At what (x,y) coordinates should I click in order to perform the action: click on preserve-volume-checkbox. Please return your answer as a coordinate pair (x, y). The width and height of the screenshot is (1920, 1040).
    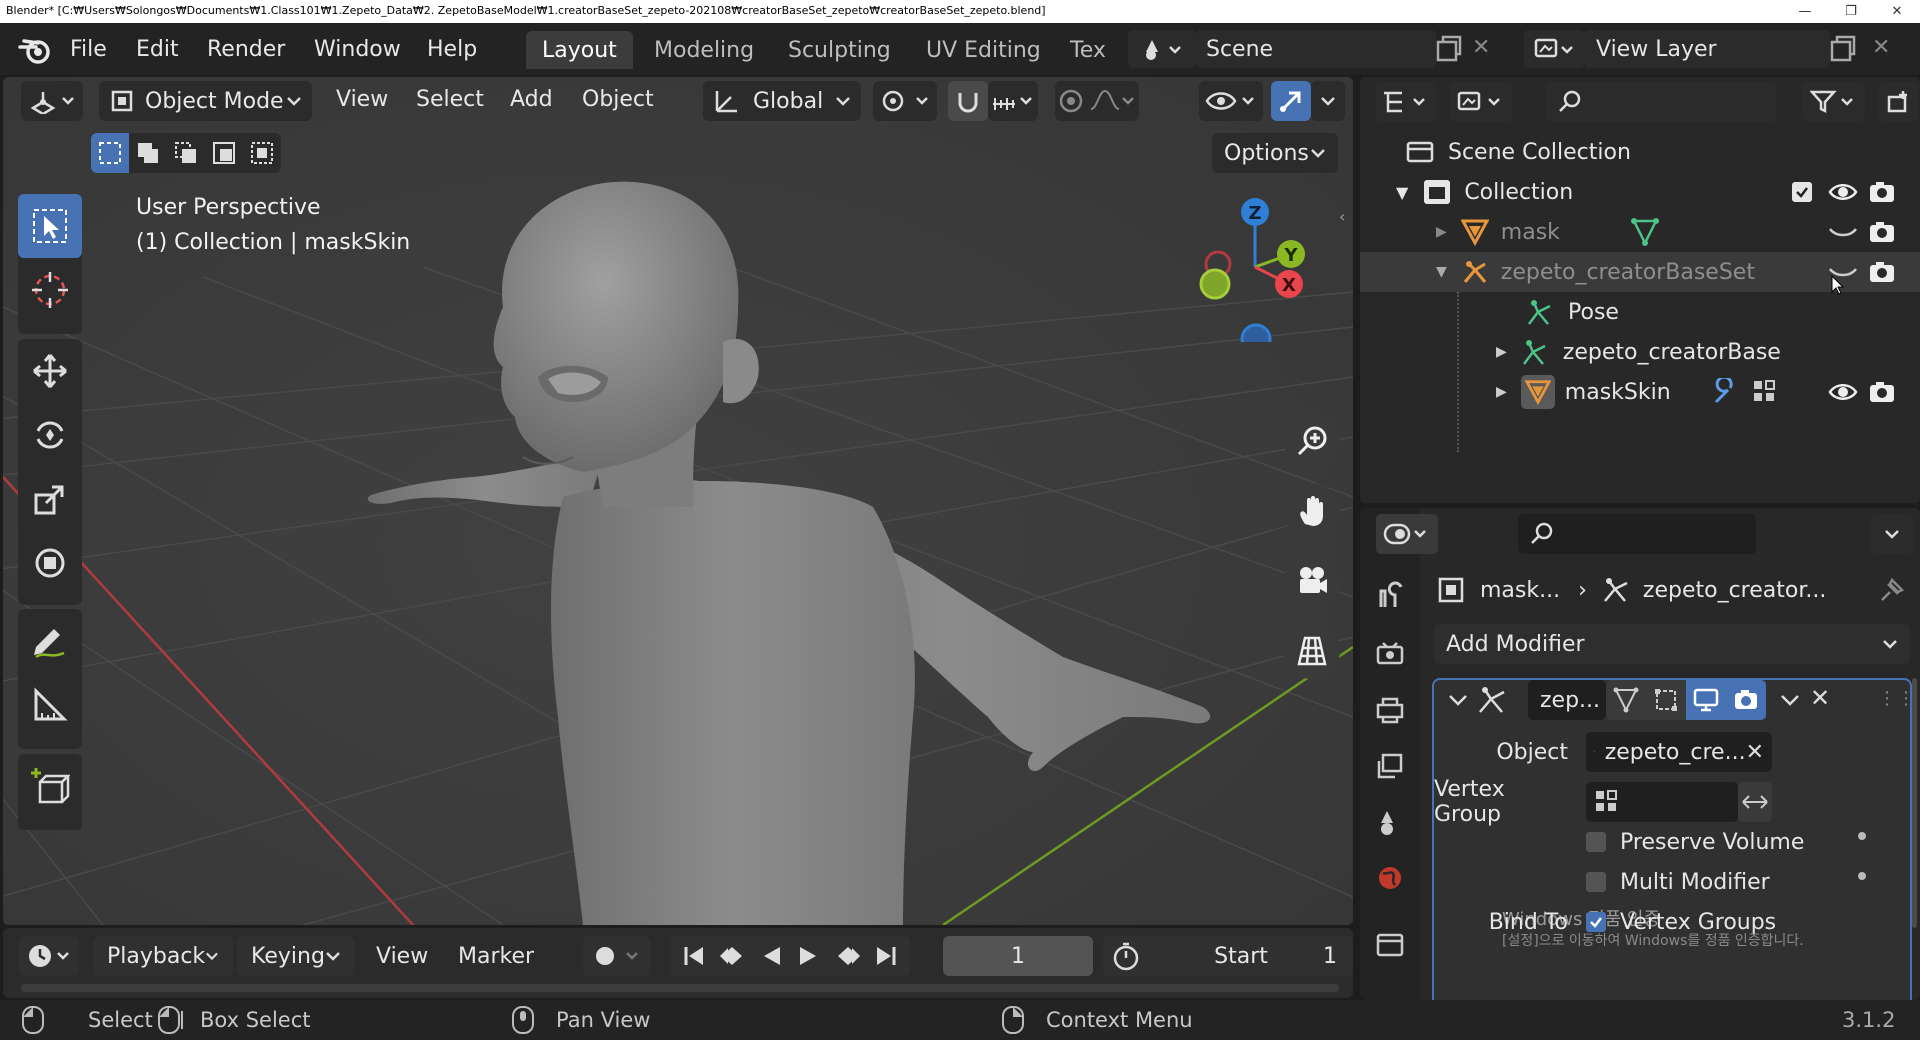
    Looking at the image, I should click on (1596, 842).